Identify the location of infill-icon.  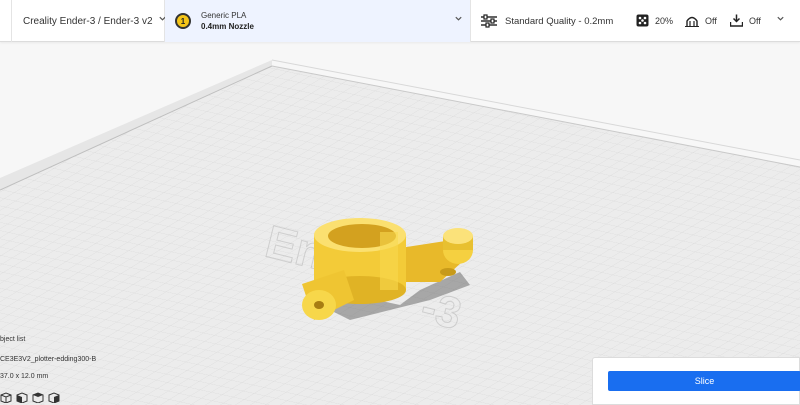
(642, 20).